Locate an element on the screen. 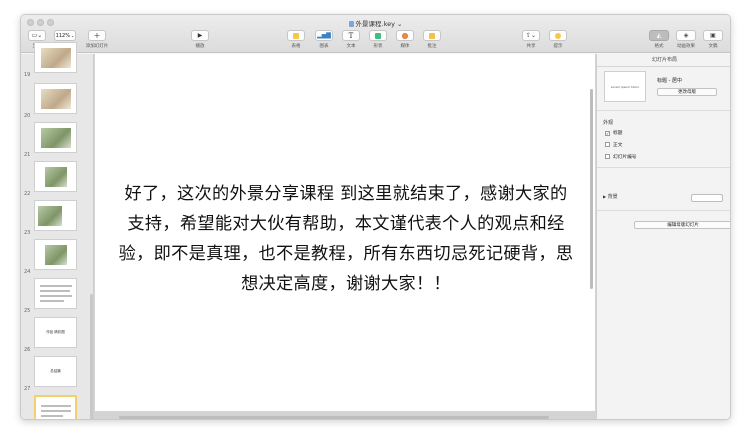 The height and width of the screenshot is (444, 750). chart-icon: ▂▅▇ is located at coordinates (324, 35).